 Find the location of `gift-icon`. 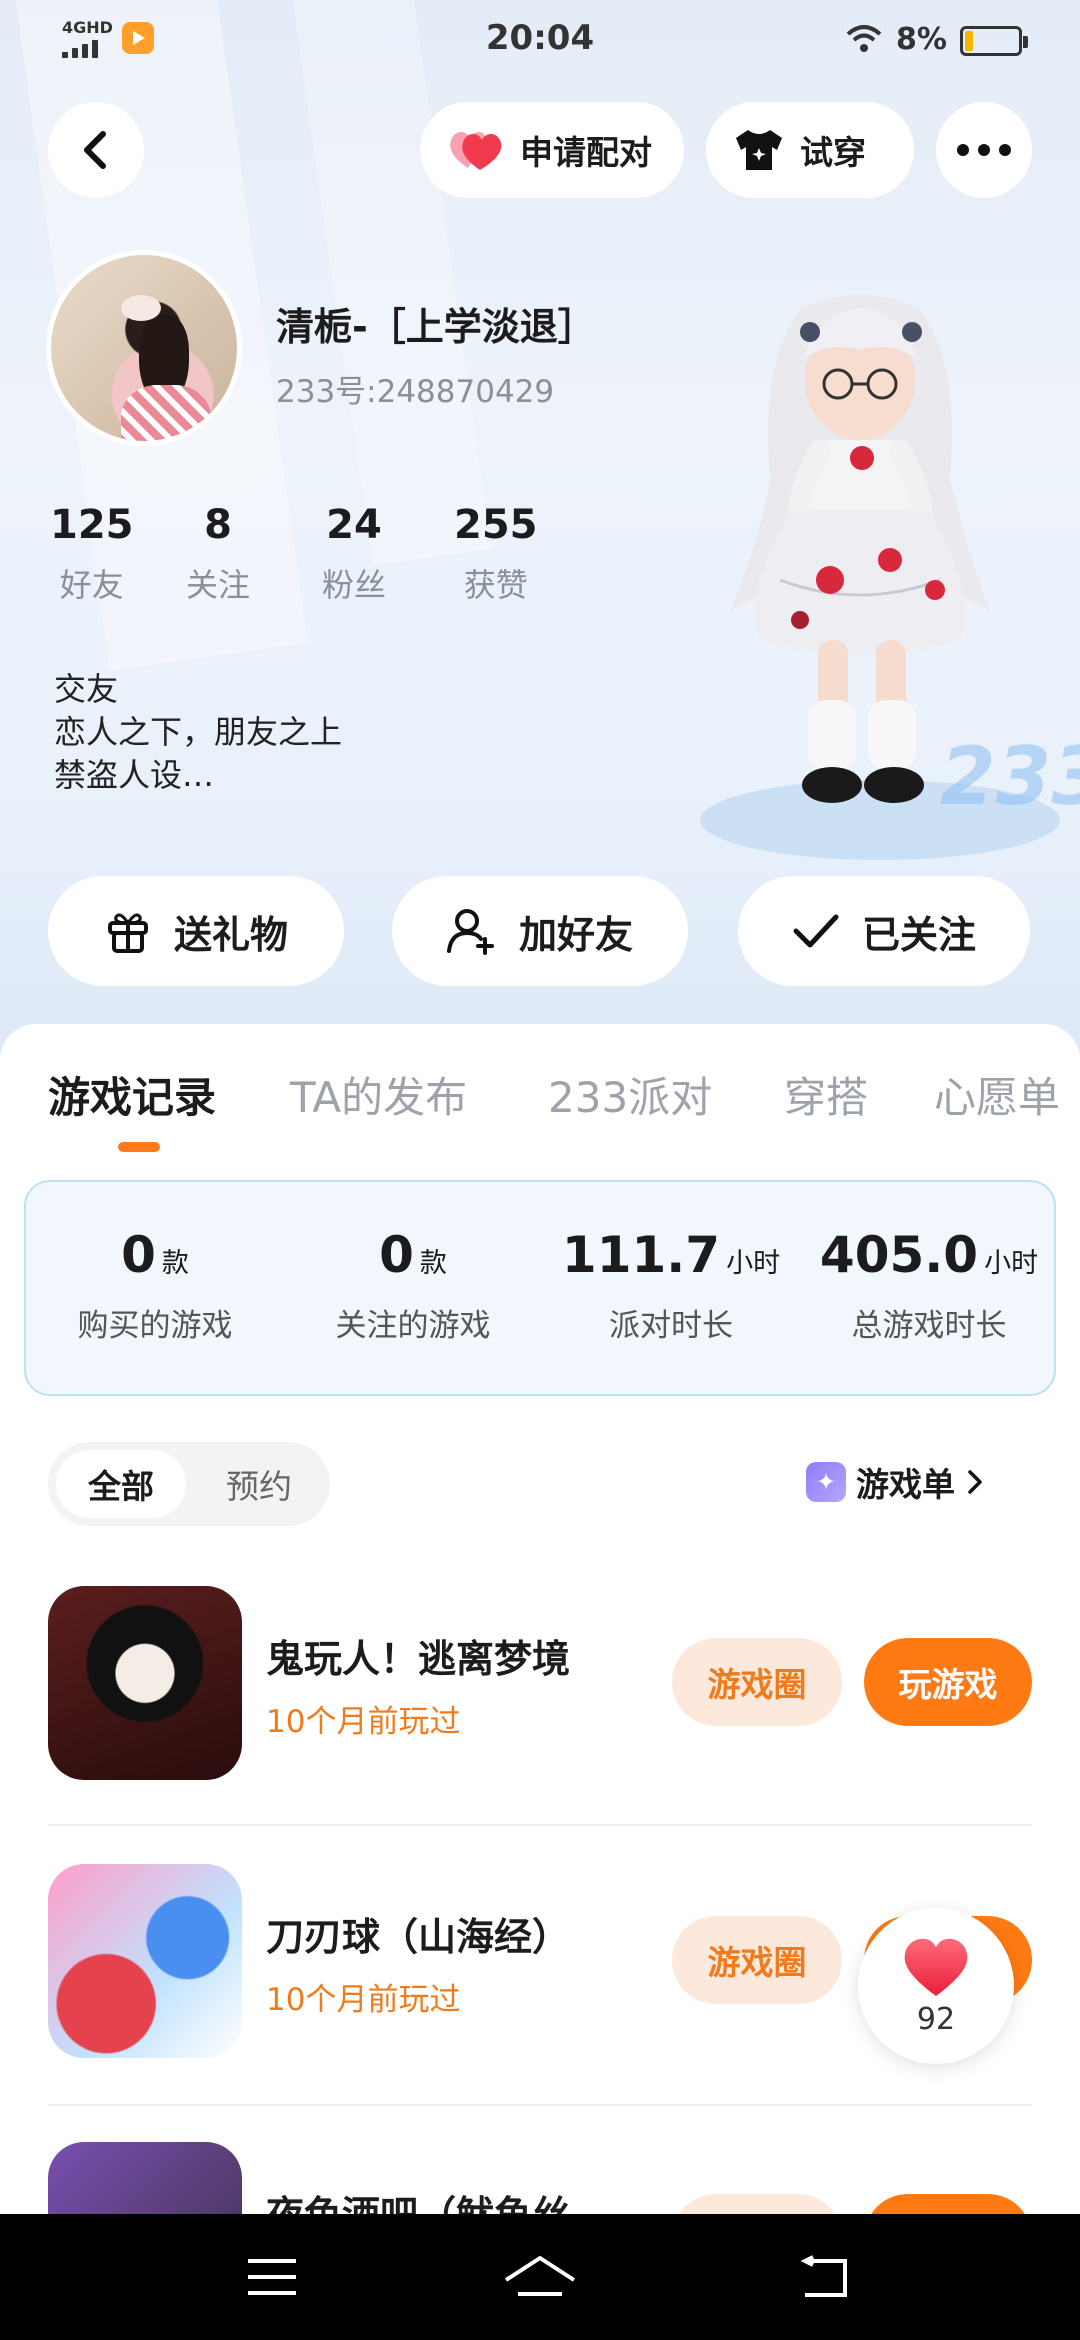

gift-icon is located at coordinates (127, 933).